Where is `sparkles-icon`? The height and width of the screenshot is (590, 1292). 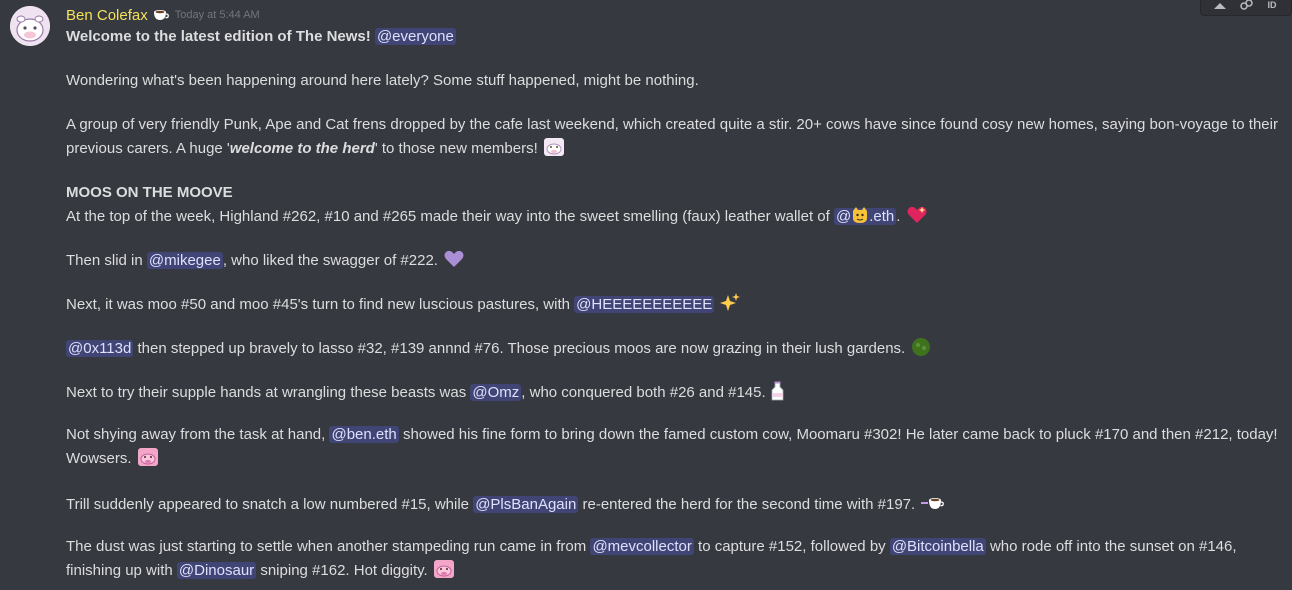 sparkles-icon is located at coordinates (730, 303).